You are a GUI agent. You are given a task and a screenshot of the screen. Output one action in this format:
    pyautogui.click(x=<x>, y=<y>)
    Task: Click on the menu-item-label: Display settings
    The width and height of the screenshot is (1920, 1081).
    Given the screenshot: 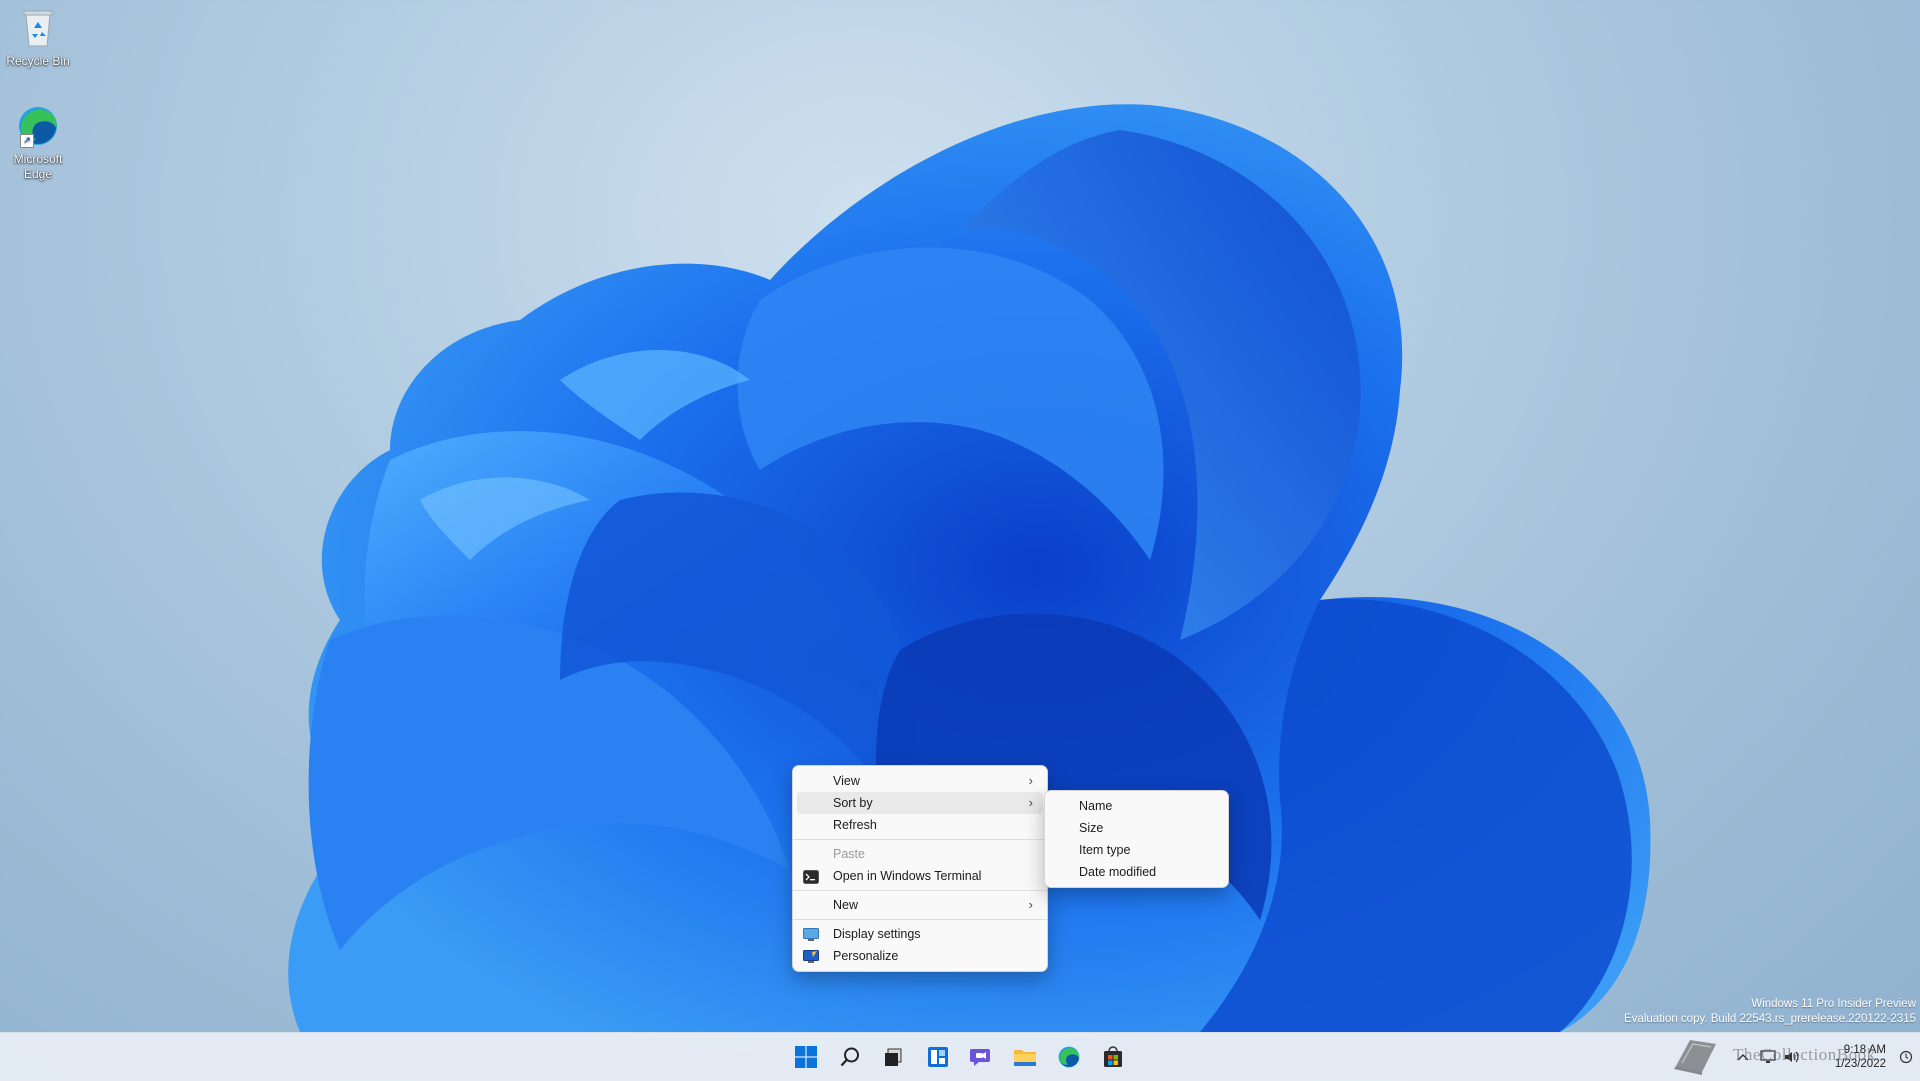 What is the action you would take?
    pyautogui.click(x=877, y=934)
    